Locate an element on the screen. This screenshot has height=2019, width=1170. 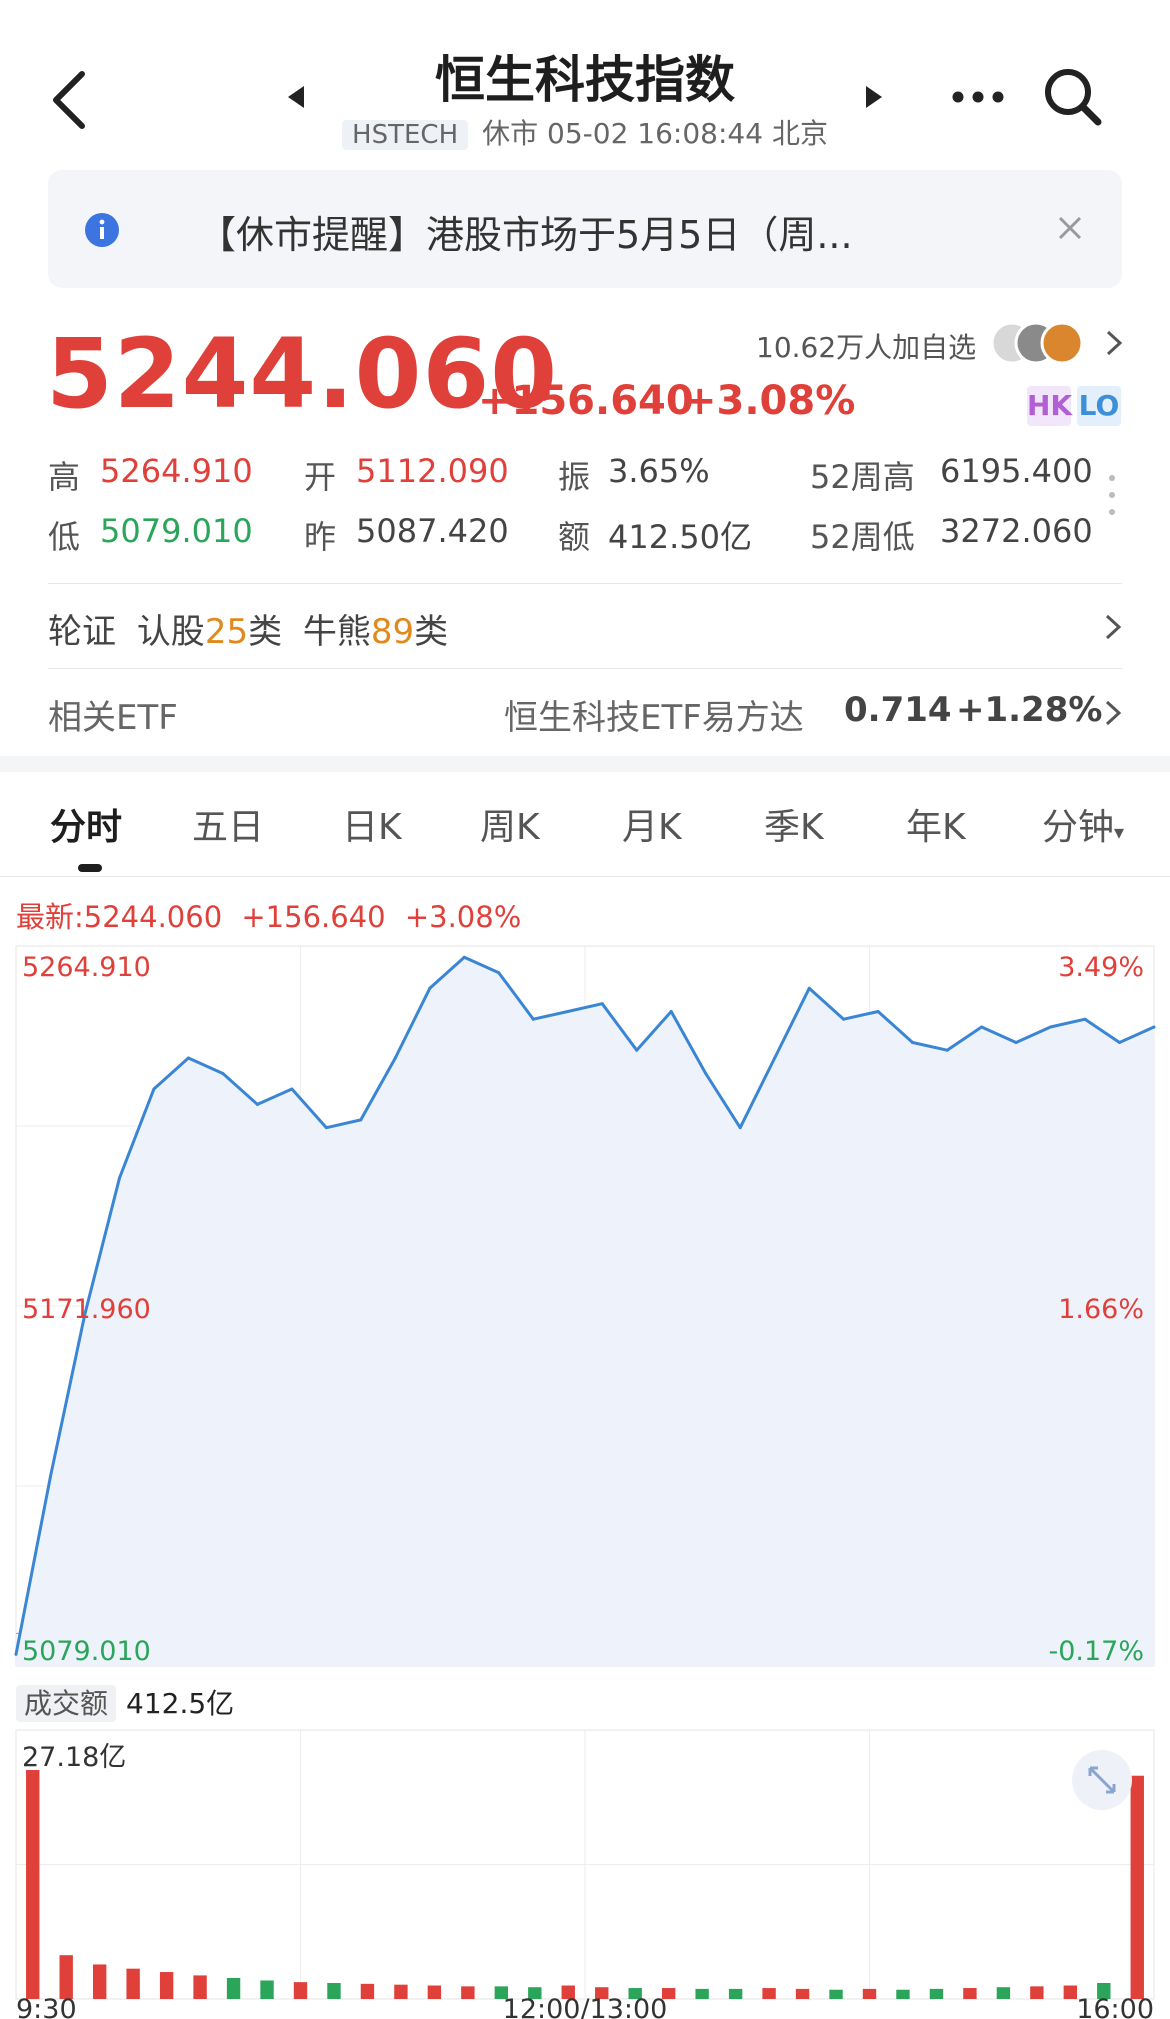
bull-bear-label: 牛熊 is located at coordinates (336, 632).